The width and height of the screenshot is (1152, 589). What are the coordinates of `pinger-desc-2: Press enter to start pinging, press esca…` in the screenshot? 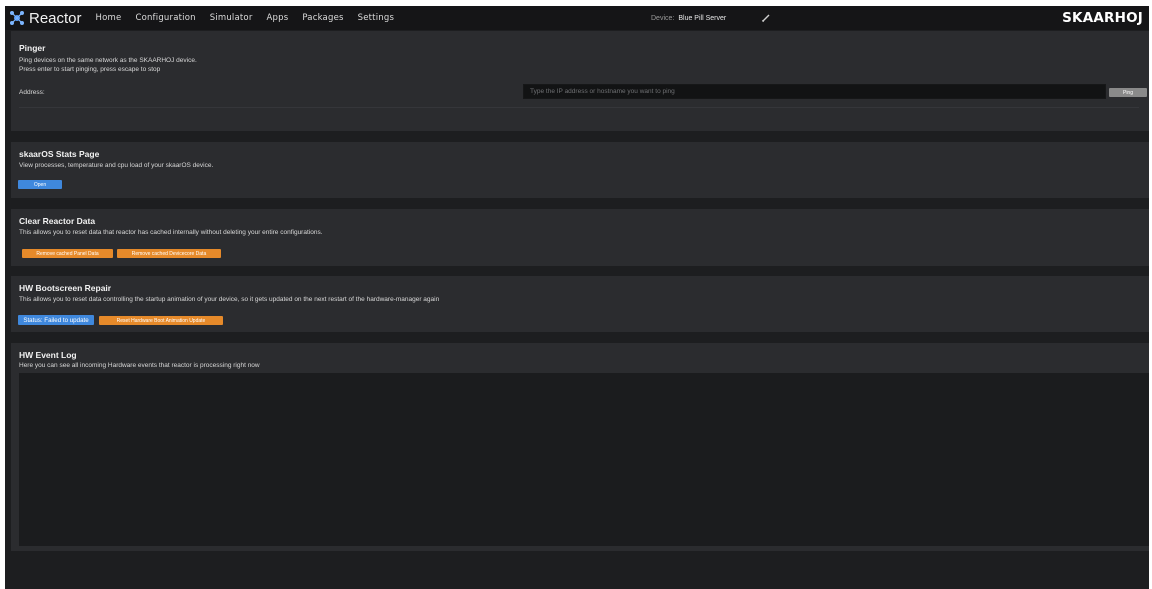 It's located at (90, 69).